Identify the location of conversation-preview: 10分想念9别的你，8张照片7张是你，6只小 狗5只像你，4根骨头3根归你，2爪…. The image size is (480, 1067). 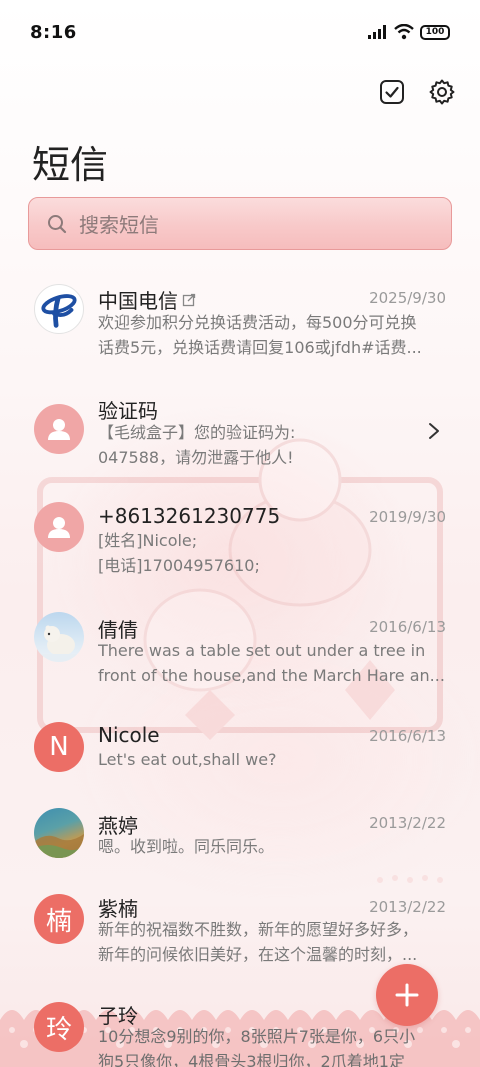
(273, 1045).